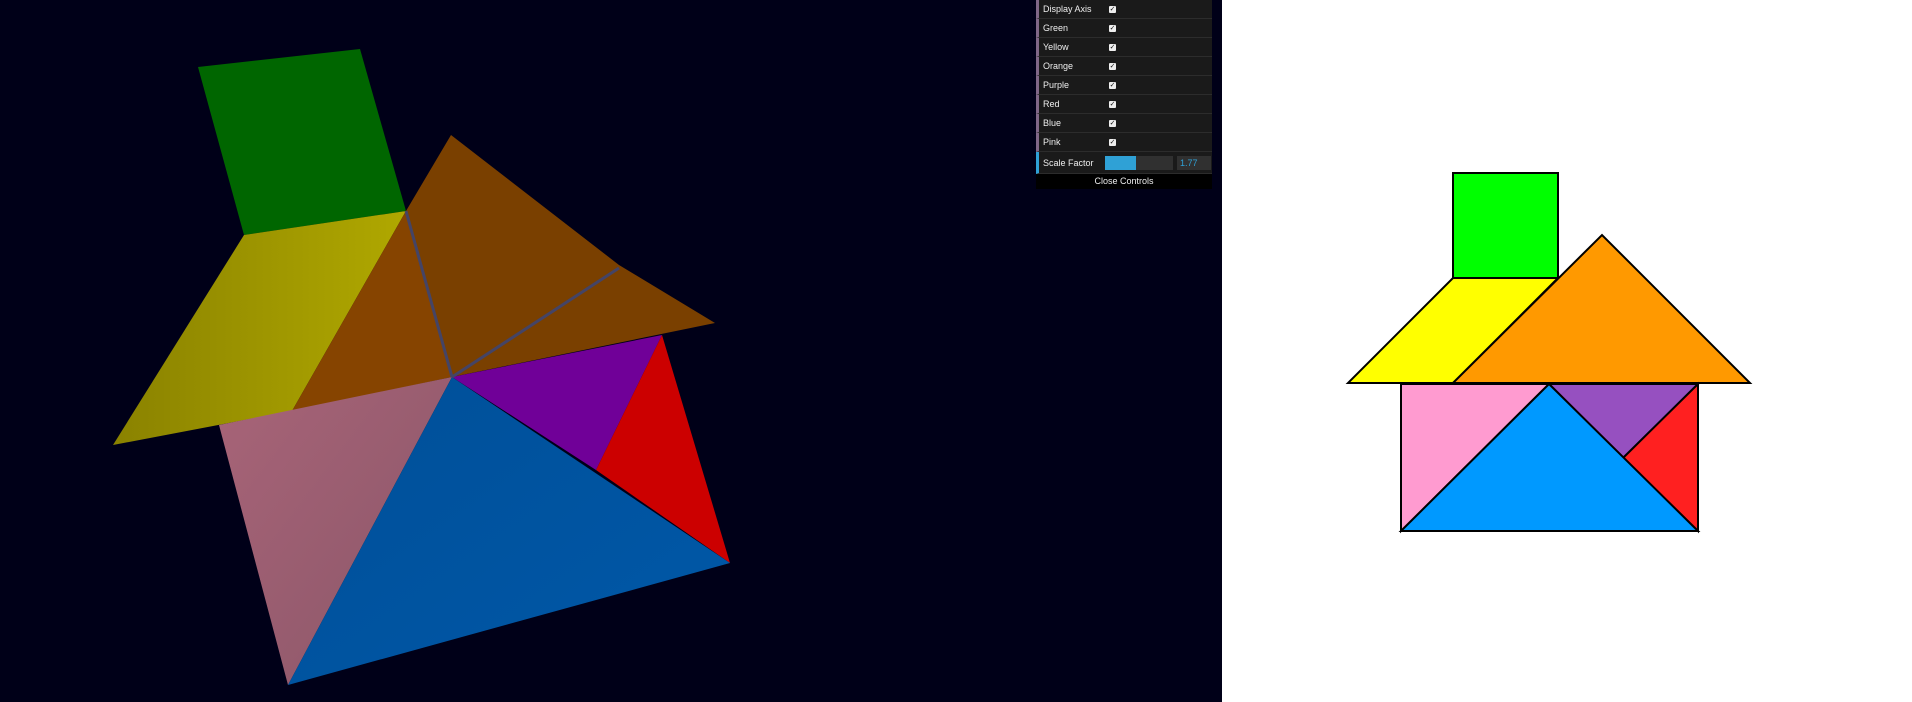  I want to click on gui-row-pink: Pink ✓, so click(1124, 142).